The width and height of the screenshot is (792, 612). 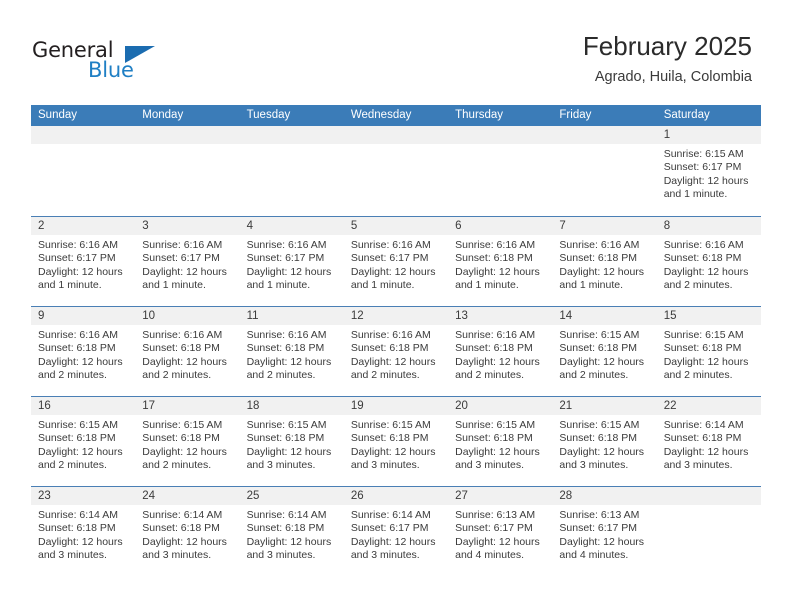 What do you see at coordinates (249, 226) in the screenshot?
I see `day-number: 4` at bounding box center [249, 226].